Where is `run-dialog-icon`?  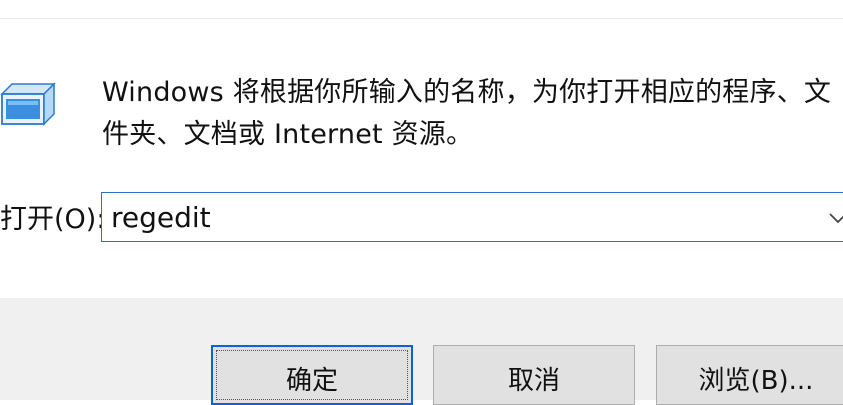
run-dialog-icon is located at coordinates (28, 104).